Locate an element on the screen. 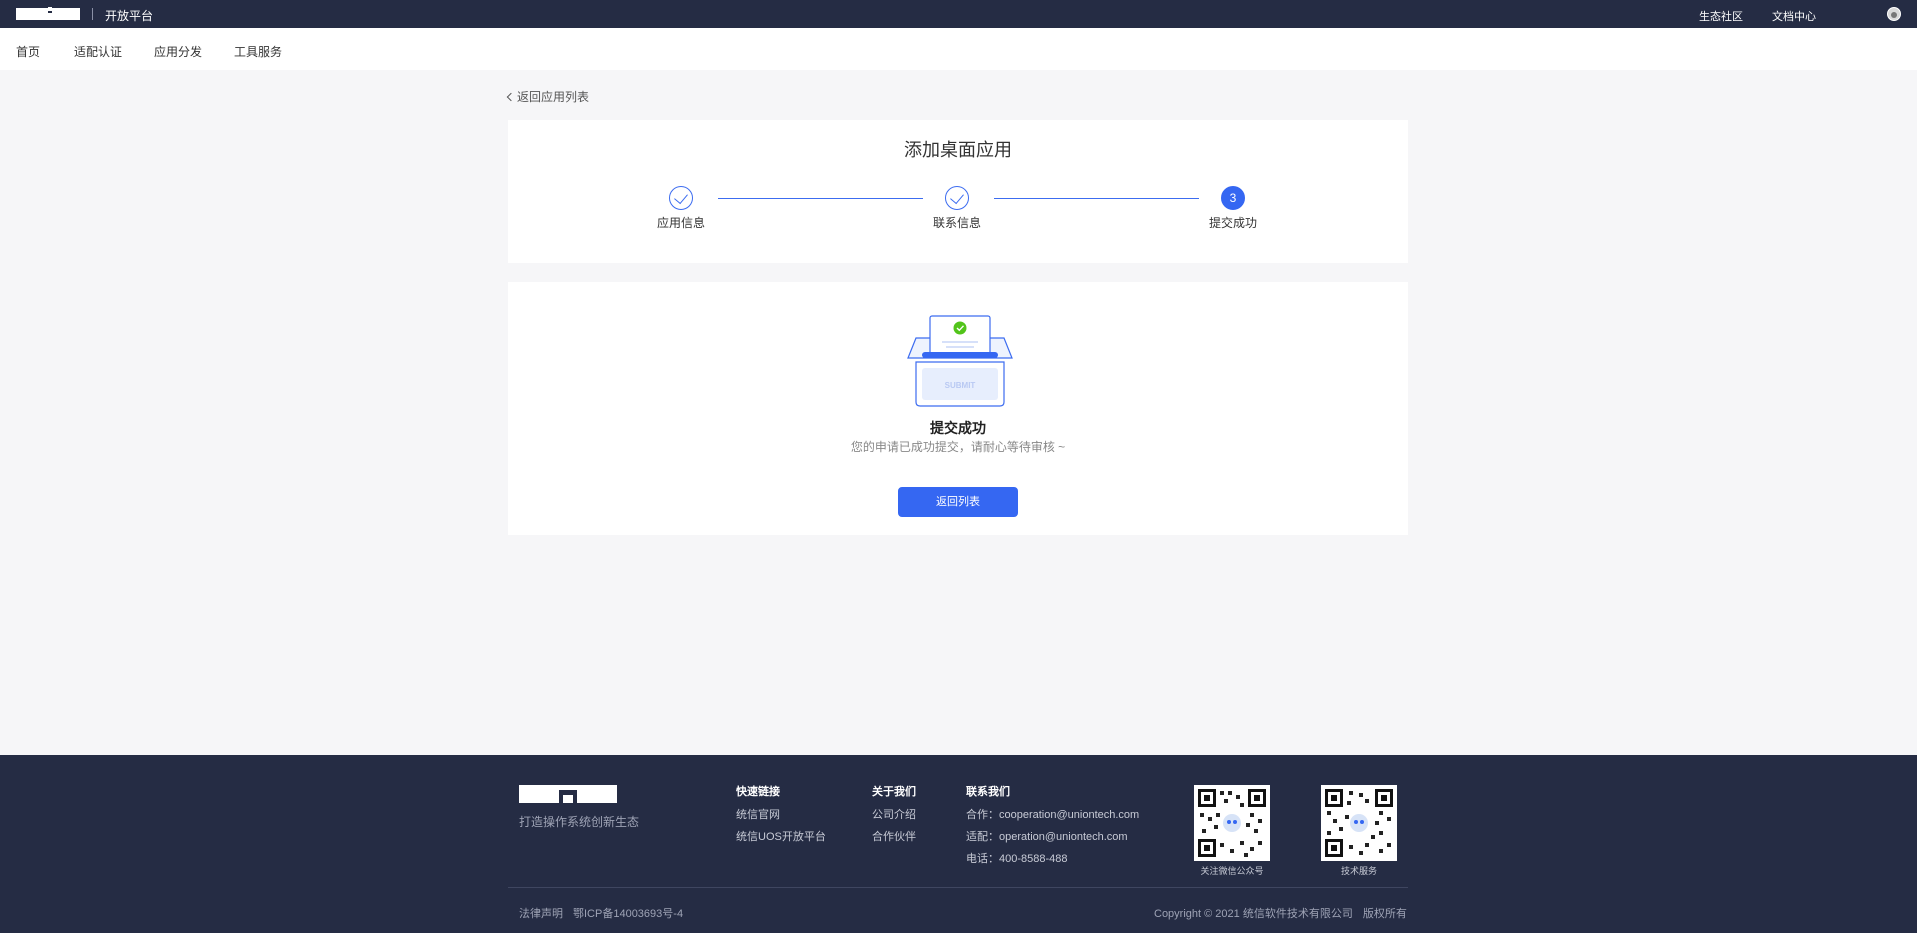  step-app-info: 应用信息 is located at coordinates (681, 208).